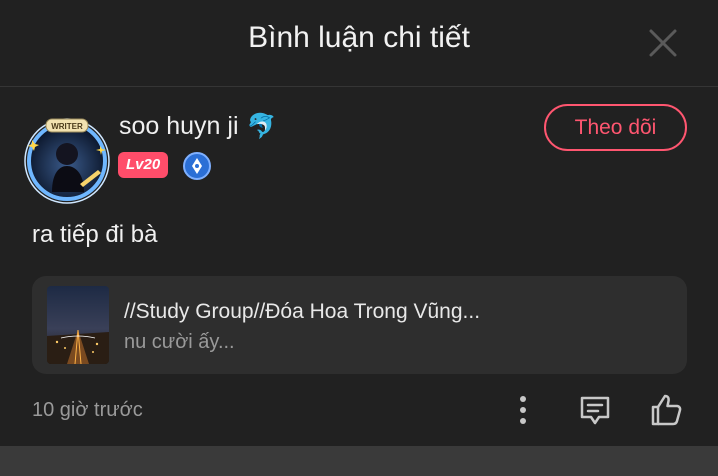 The width and height of the screenshot is (718, 476). What do you see at coordinates (359, 37) in the screenshot?
I see `page-title: Bình luận chi tiết` at bounding box center [359, 37].